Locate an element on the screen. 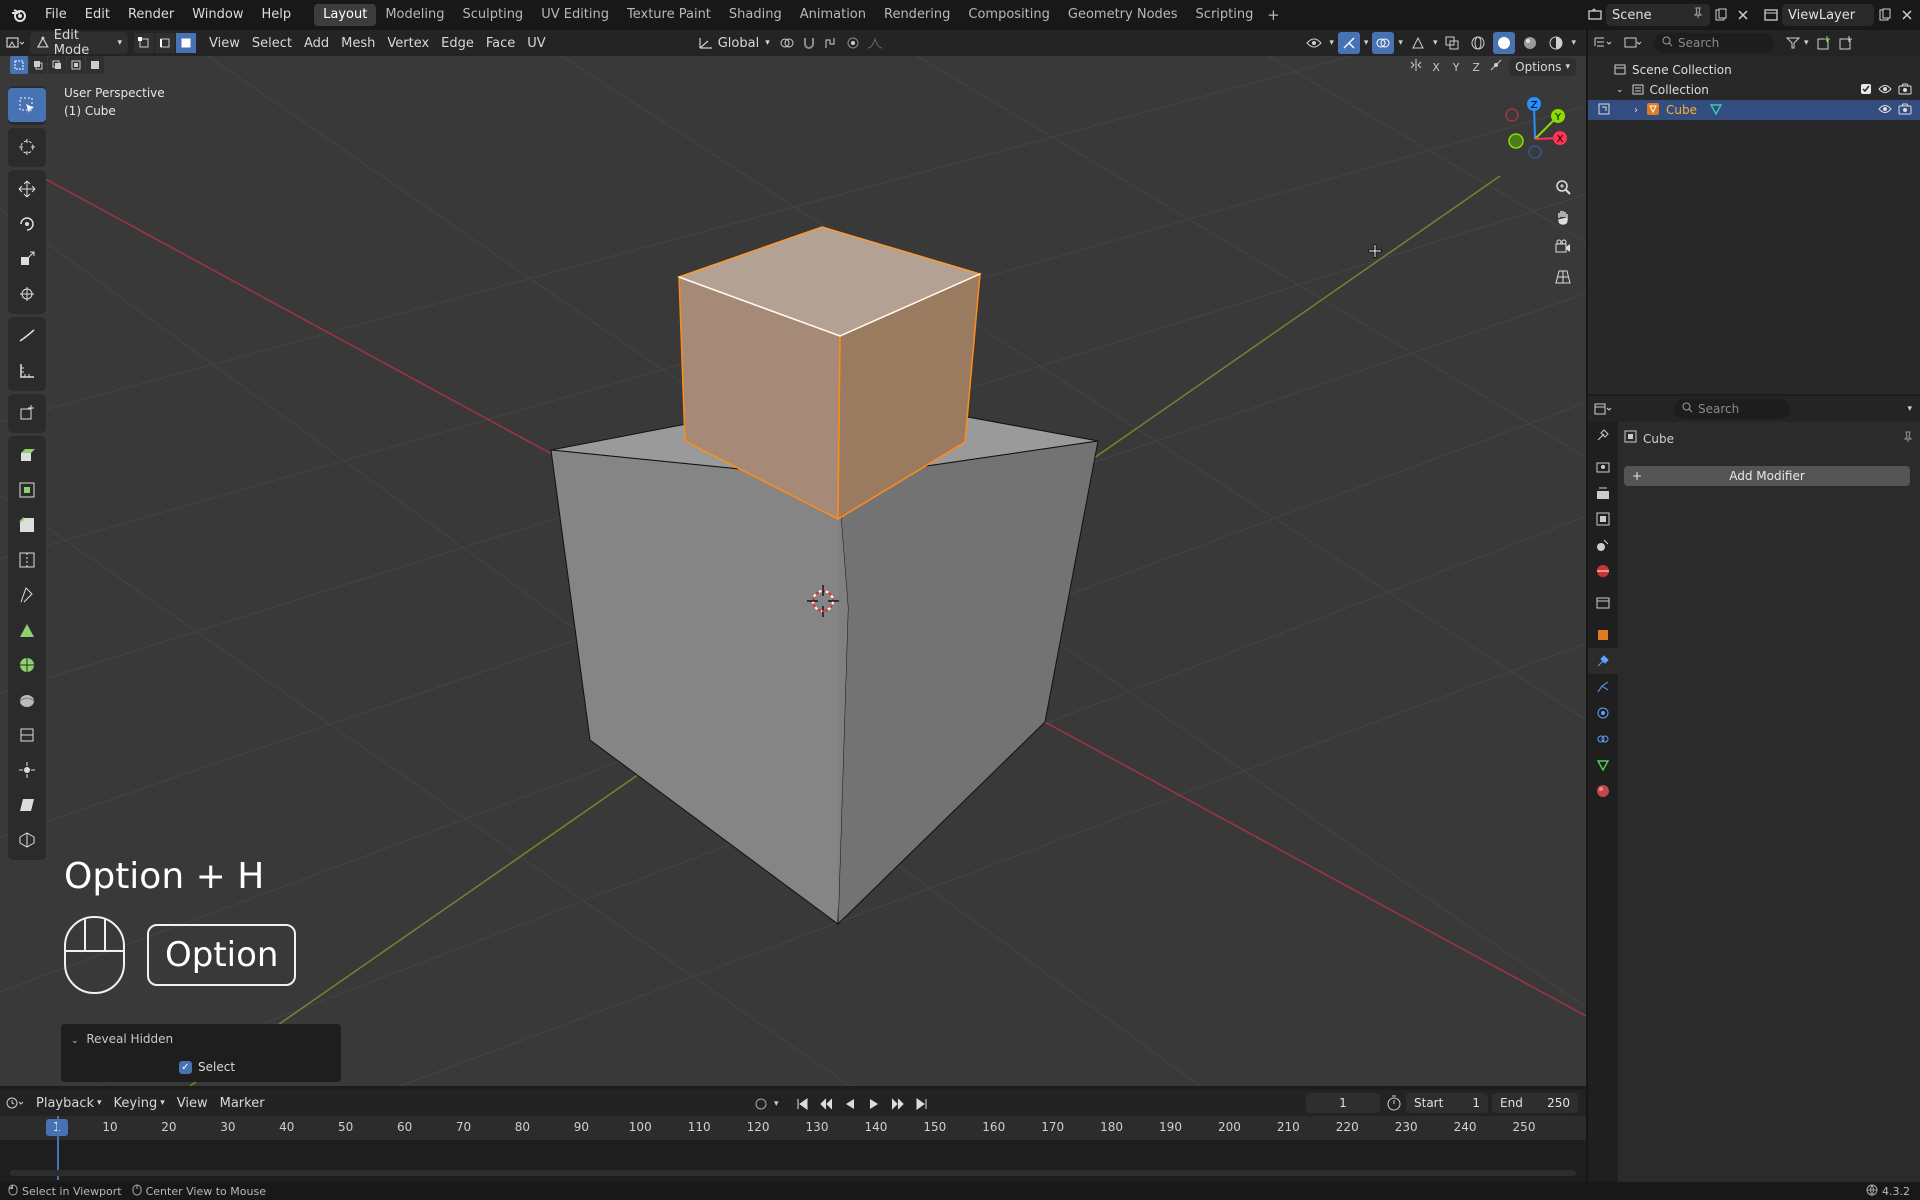 The image size is (1920, 1200). pan-hand-icon is located at coordinates (1563, 217).